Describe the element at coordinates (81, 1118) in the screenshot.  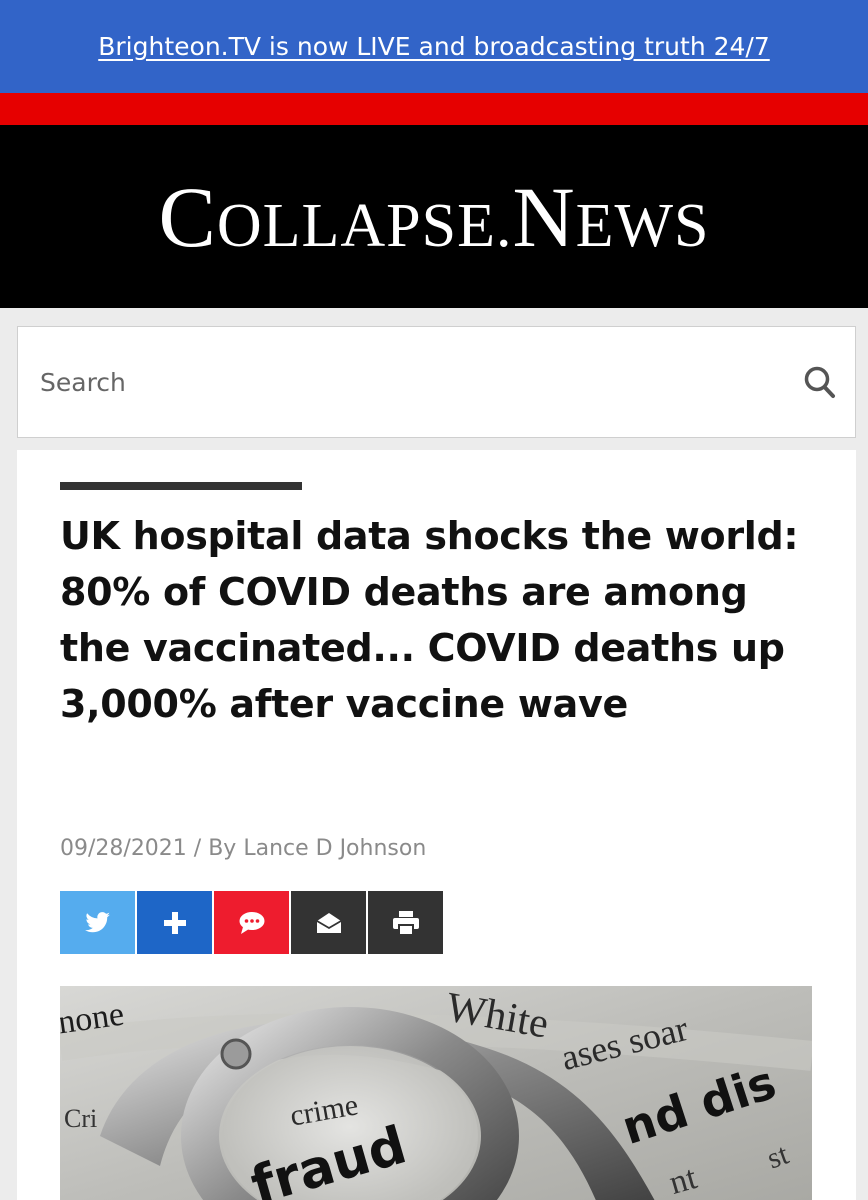
I see `image-word-cri: Cri` at that location.